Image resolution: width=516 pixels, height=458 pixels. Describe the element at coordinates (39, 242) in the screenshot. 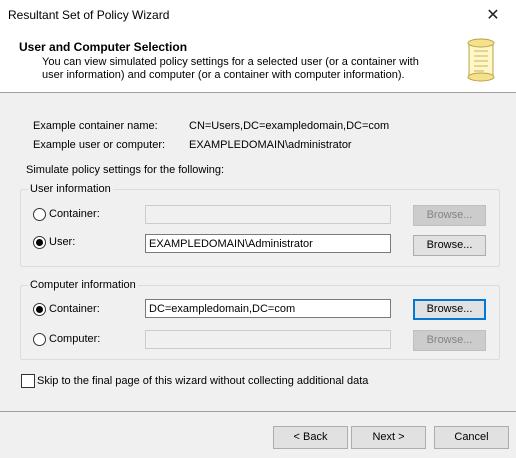

I see `user-radio` at that location.